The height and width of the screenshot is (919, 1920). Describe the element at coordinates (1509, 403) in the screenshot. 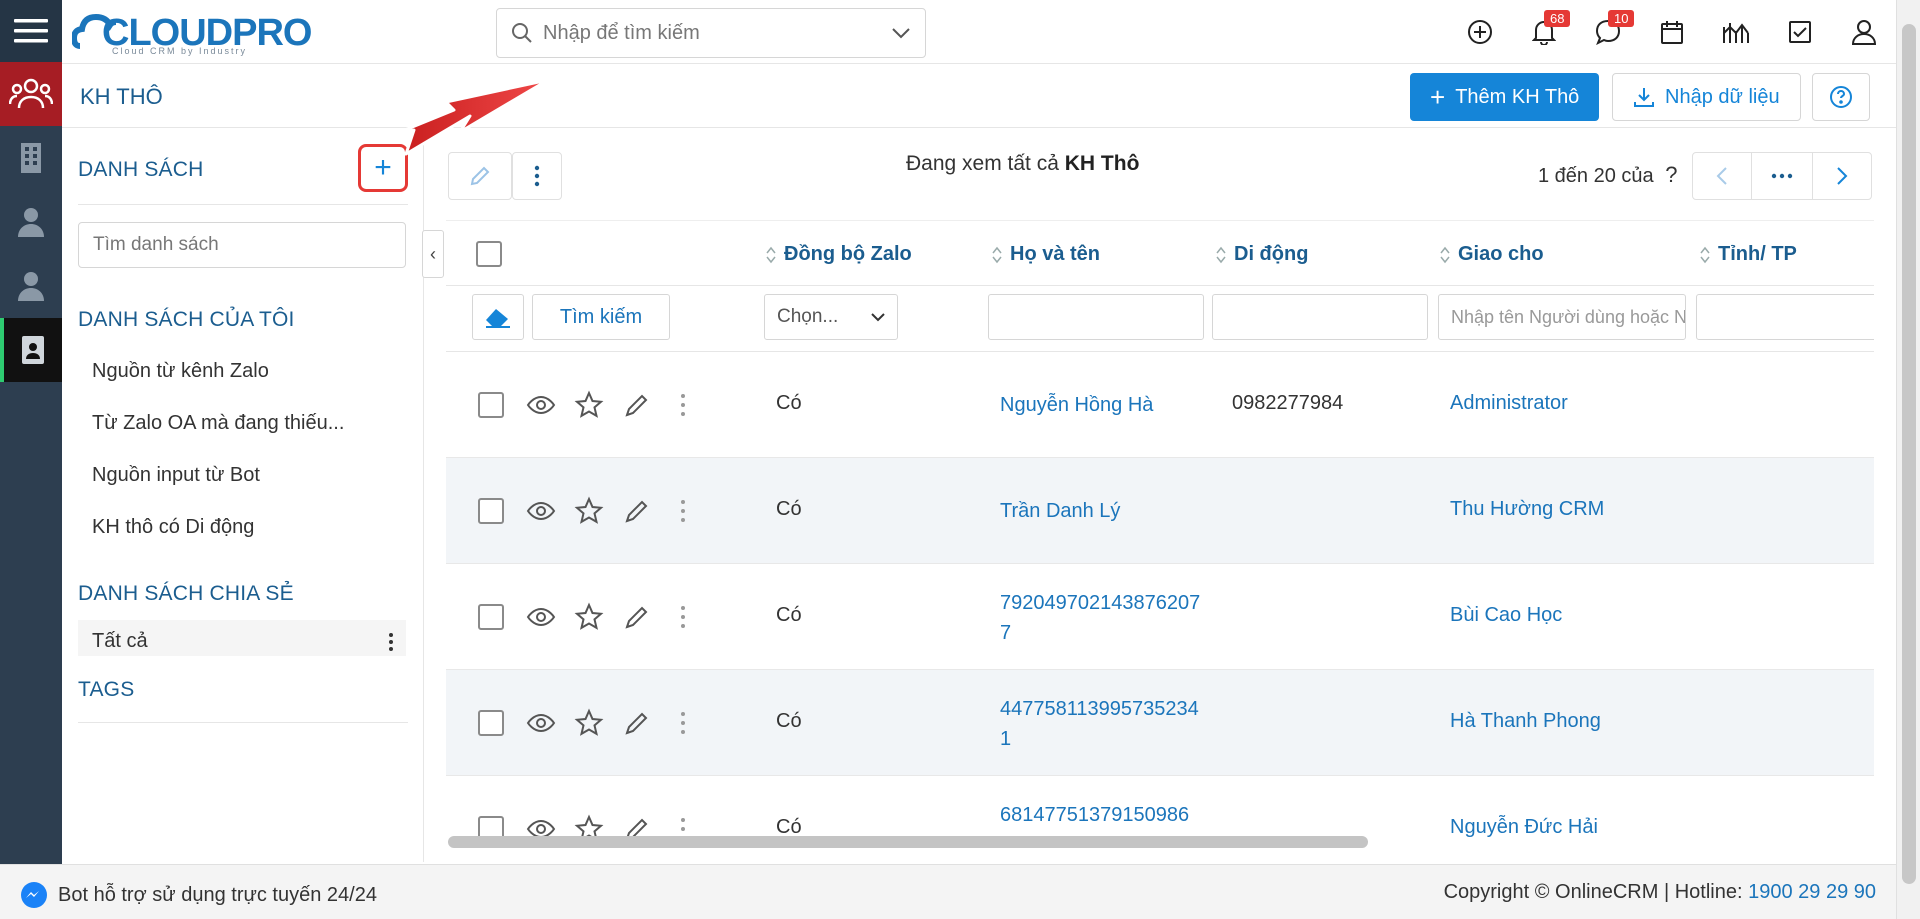

I see `assignee-link: Administrator` at that location.